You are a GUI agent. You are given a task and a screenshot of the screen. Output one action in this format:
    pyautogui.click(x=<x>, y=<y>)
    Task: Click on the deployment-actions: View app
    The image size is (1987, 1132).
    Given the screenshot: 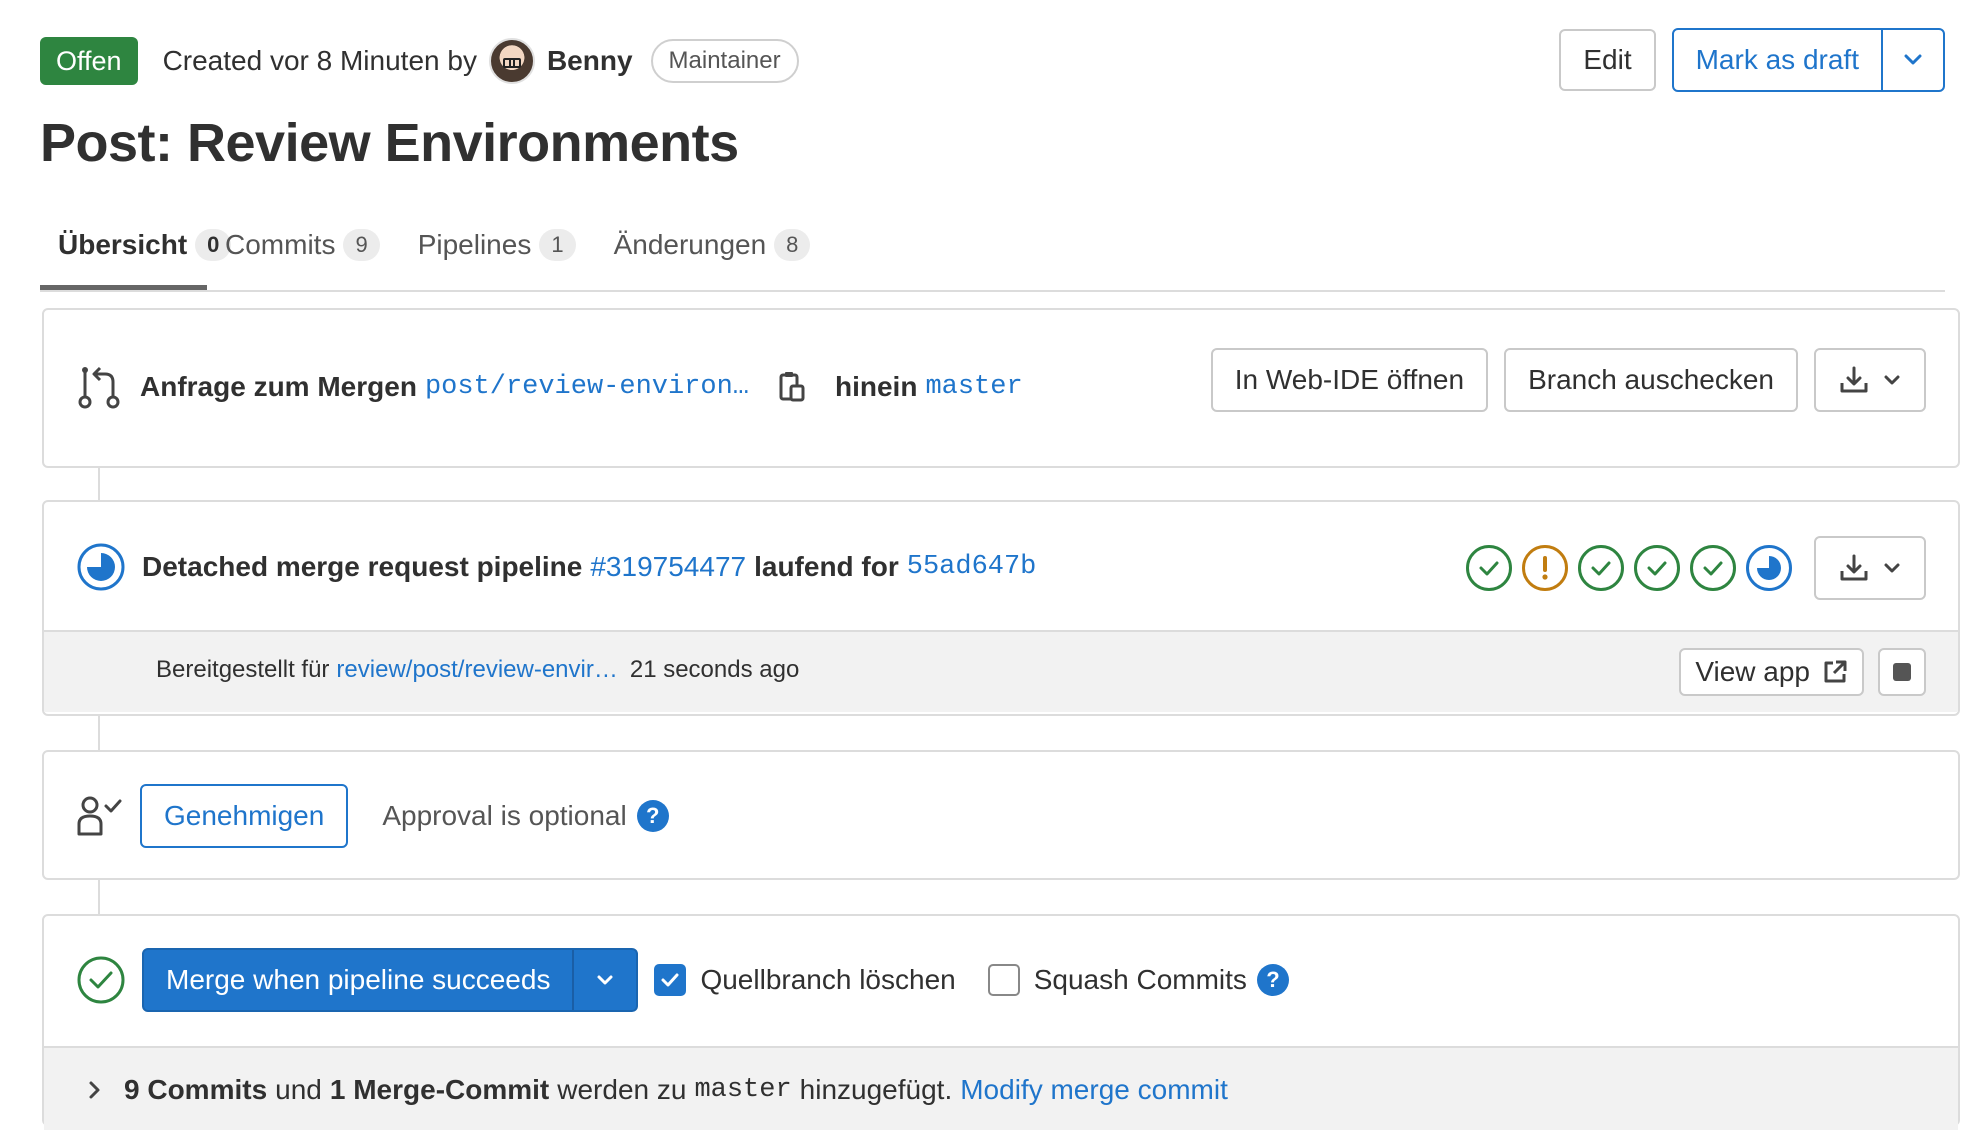 What is the action you would take?
    pyautogui.click(x=1802, y=672)
    